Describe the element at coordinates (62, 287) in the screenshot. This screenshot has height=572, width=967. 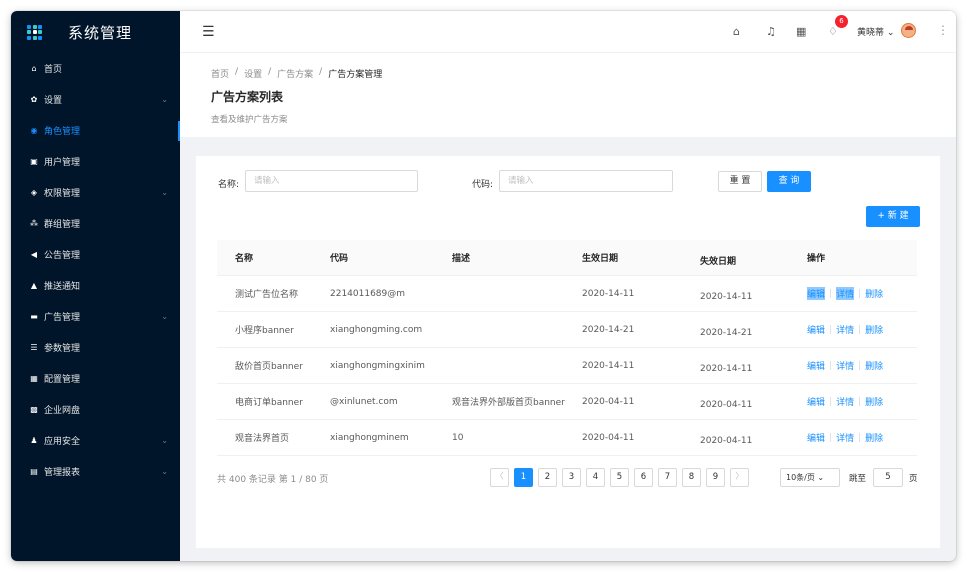
I see `sidebar-item-label: 推送通知` at that location.